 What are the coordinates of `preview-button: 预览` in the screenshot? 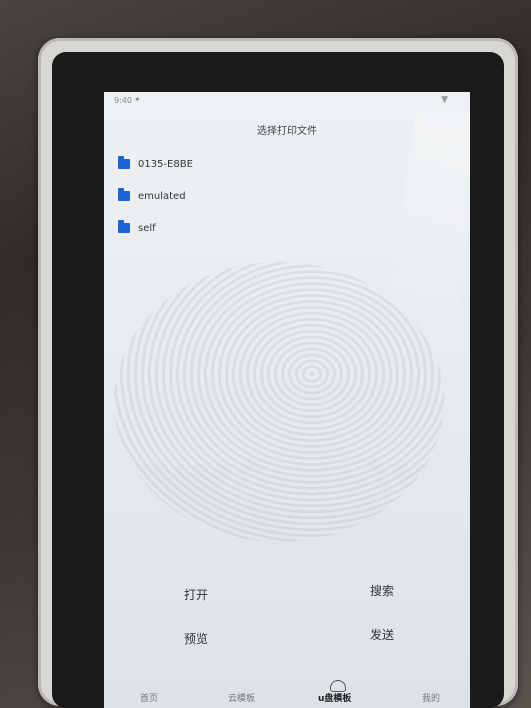 It's located at (196, 638).